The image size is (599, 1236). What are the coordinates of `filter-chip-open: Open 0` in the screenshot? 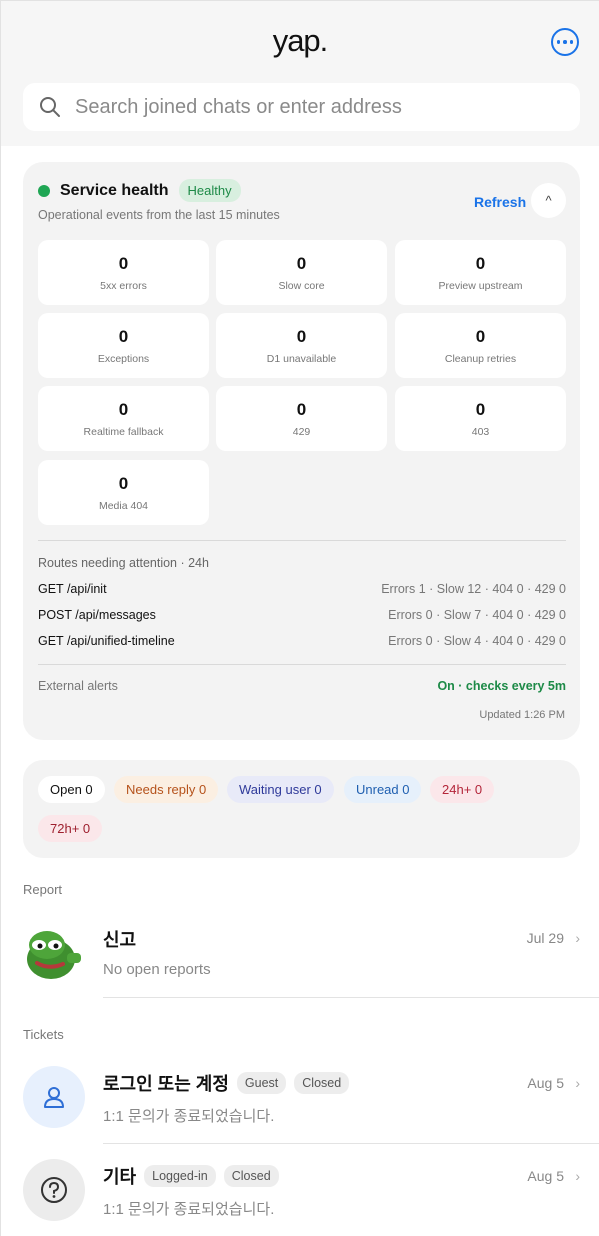 It's located at (71, 789).